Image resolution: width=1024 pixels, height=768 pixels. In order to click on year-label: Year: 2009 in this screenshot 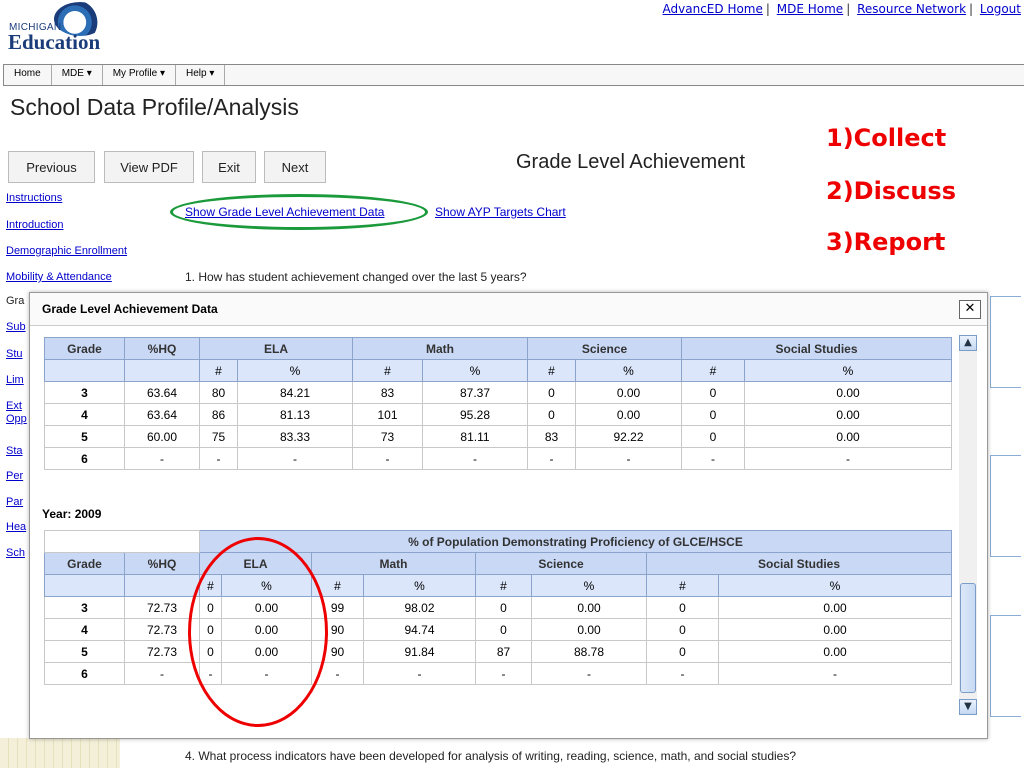, I will do `click(72, 514)`.